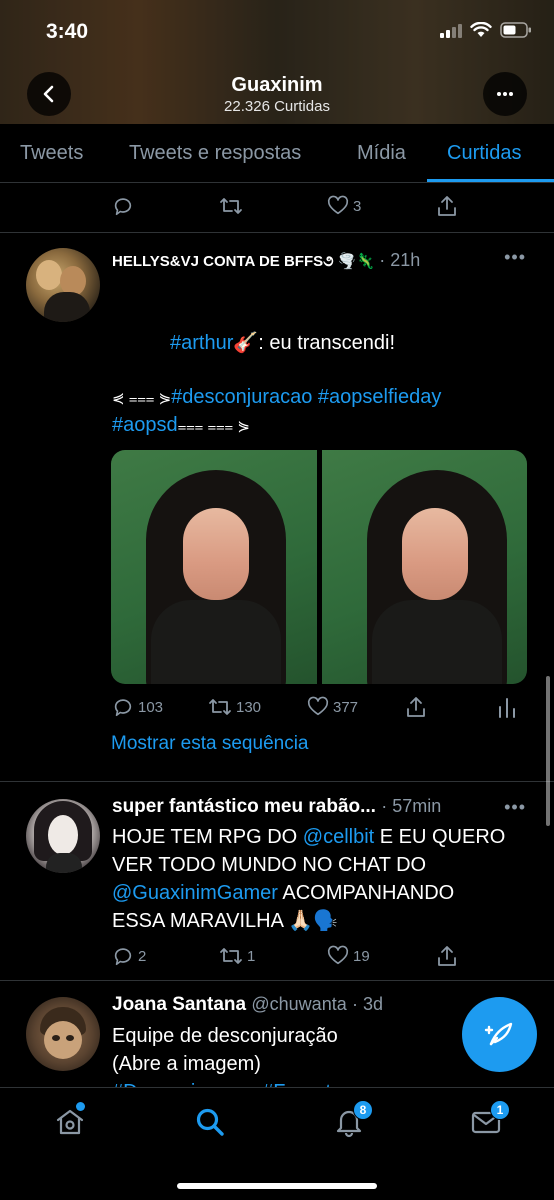 Image resolution: width=554 pixels, height=1200 pixels. I want to click on reply-button: 103, so click(137, 707).